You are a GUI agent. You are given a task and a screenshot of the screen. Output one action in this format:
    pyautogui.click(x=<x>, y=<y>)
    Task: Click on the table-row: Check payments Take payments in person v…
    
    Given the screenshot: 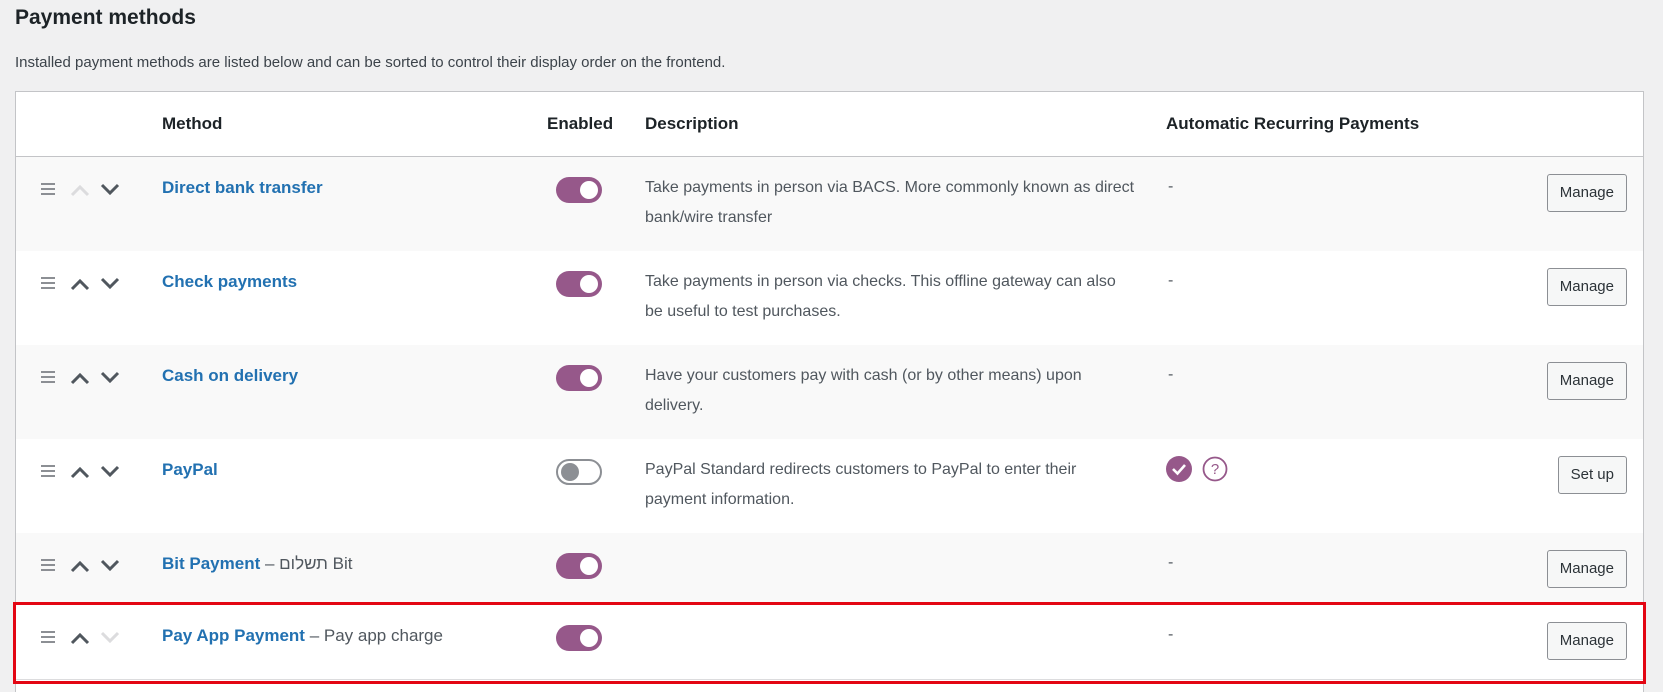 What is the action you would take?
    pyautogui.click(x=829, y=298)
    